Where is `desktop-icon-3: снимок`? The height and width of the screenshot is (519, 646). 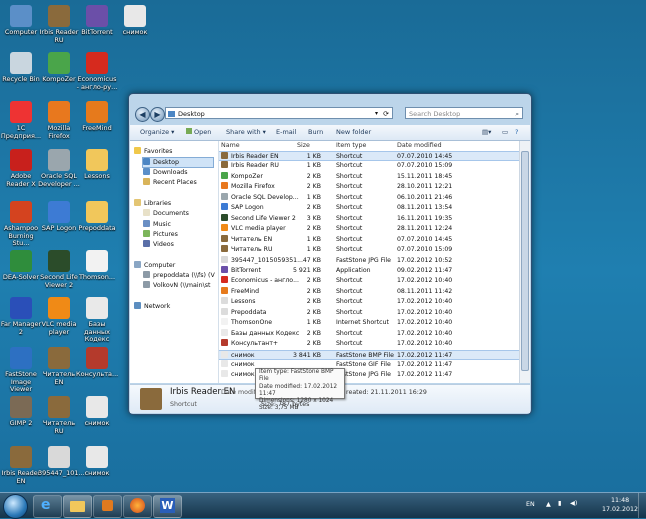
desktop-icon-3: снимок is located at coordinates (135, 21).